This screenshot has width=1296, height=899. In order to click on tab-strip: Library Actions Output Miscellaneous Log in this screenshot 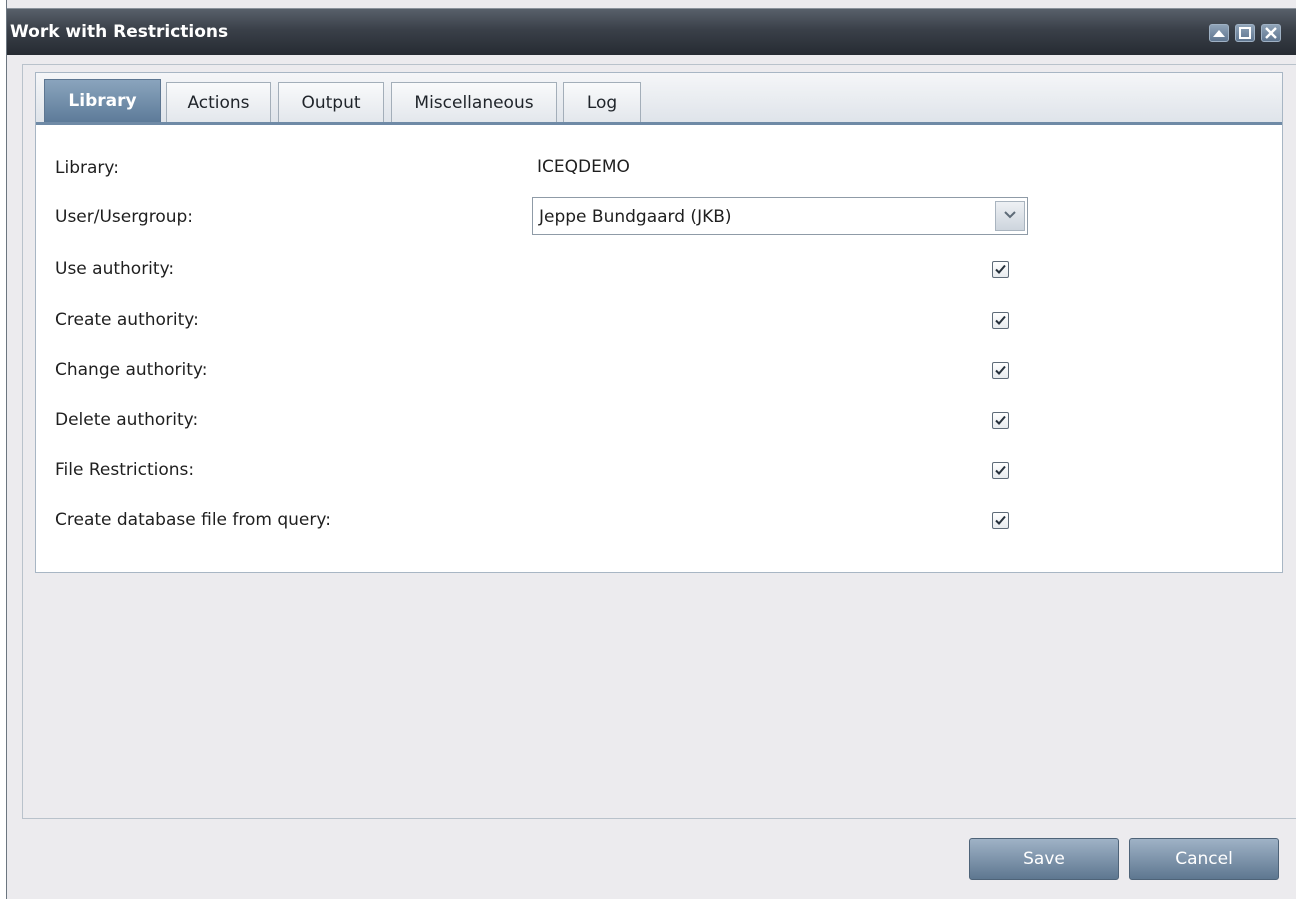, I will do `click(659, 99)`.